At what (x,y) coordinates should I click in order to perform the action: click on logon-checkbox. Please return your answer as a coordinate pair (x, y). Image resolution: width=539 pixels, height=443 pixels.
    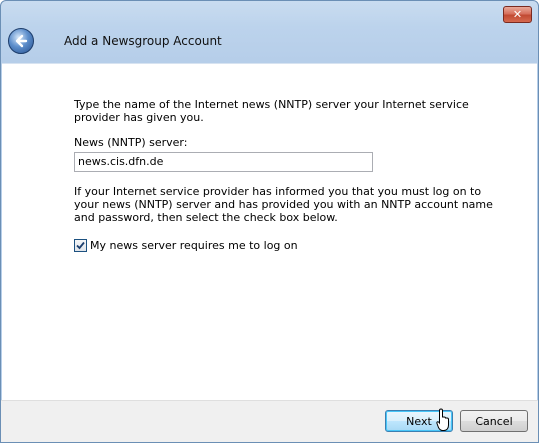
    Looking at the image, I should click on (80, 245).